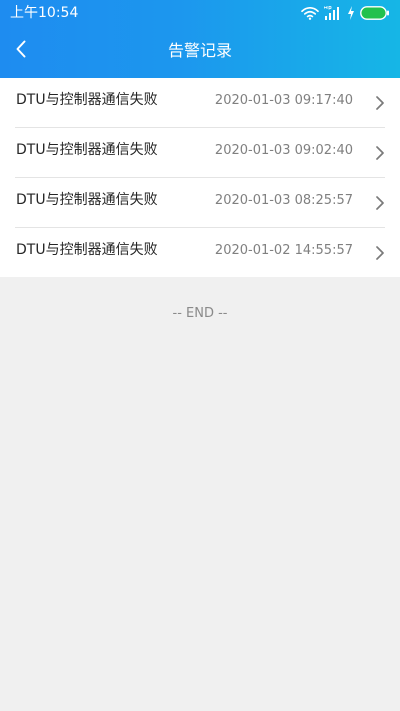 The width and height of the screenshot is (400, 711). What do you see at coordinates (44, 13) in the screenshot?
I see `status-time: 上午10:54` at bounding box center [44, 13].